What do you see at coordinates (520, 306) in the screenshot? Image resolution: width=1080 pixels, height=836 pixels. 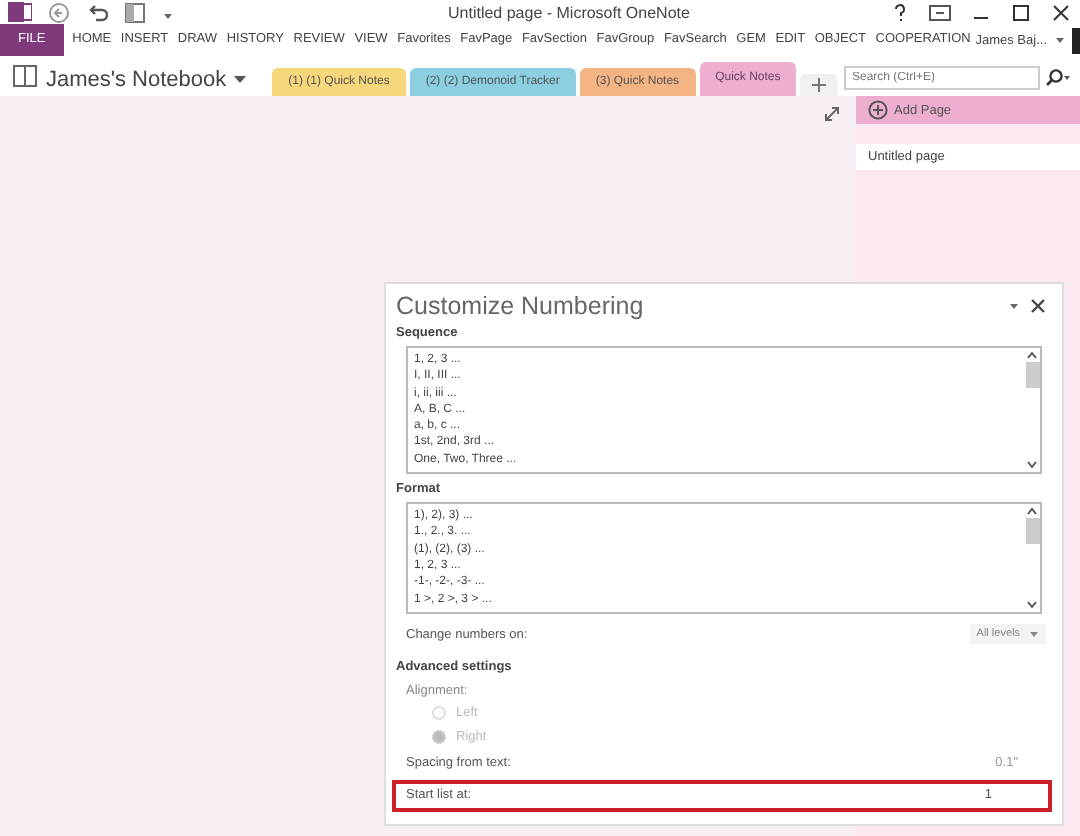 I see `pane-title: Customize Numbering` at bounding box center [520, 306].